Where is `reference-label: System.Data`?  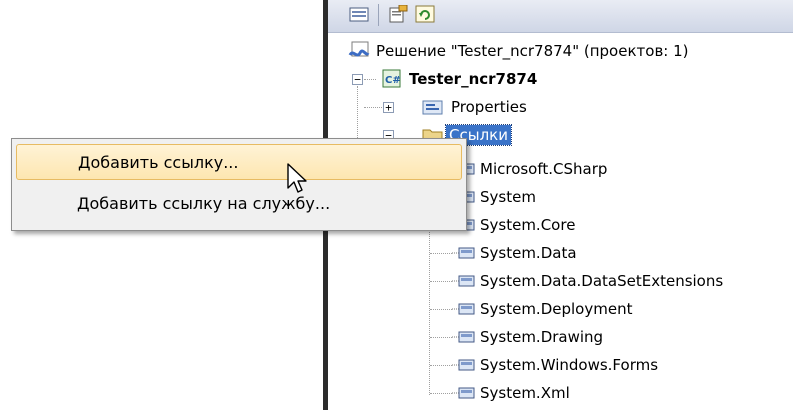 reference-label: System.Data is located at coordinates (528, 253).